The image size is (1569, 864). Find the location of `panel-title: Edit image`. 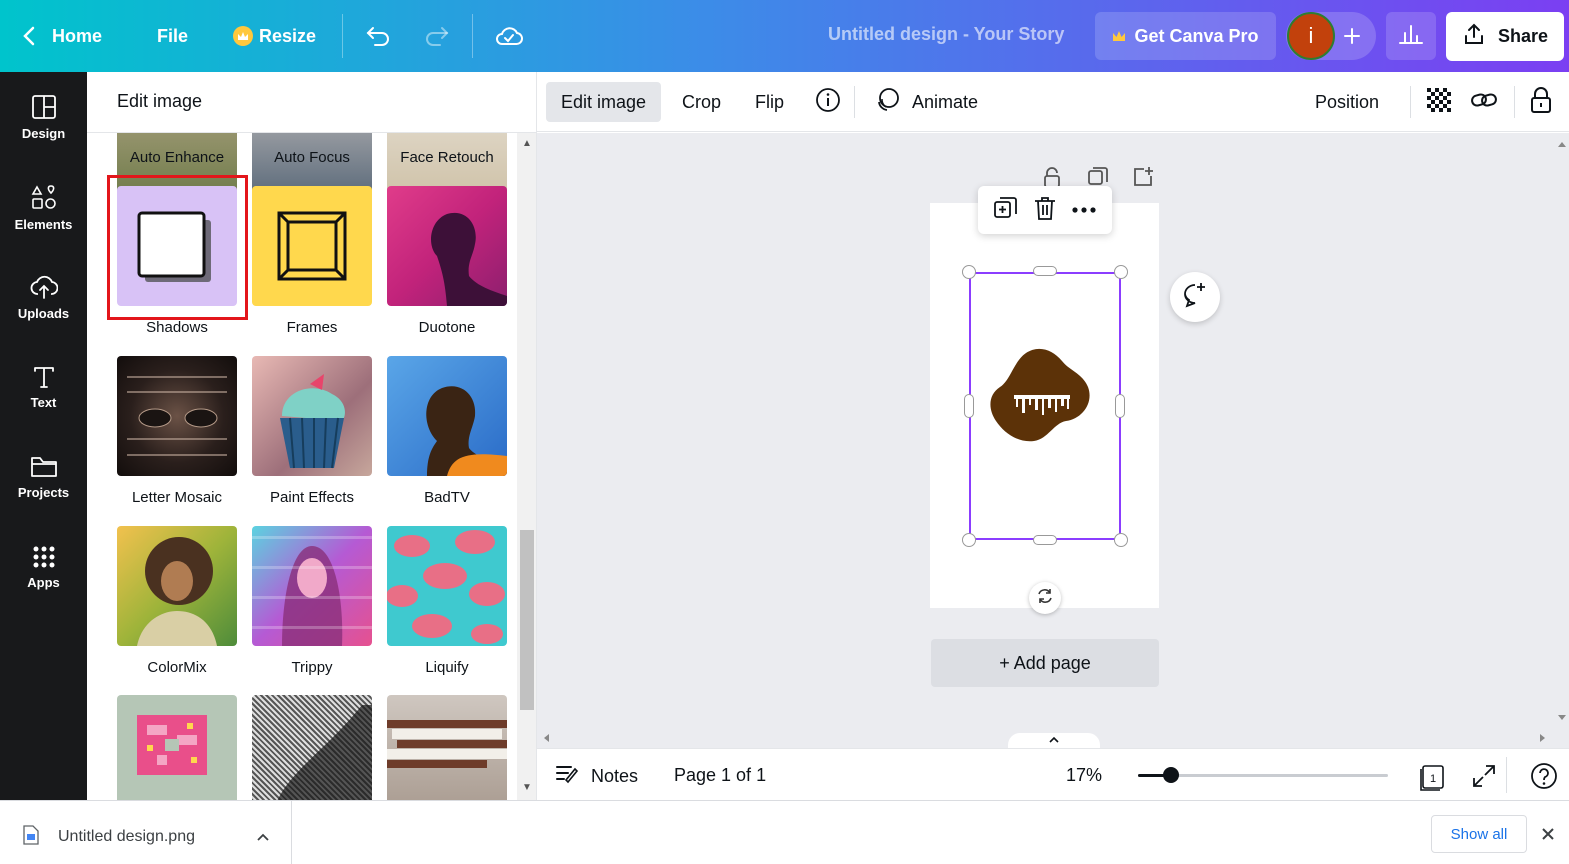

panel-title: Edit image is located at coordinates (160, 101).